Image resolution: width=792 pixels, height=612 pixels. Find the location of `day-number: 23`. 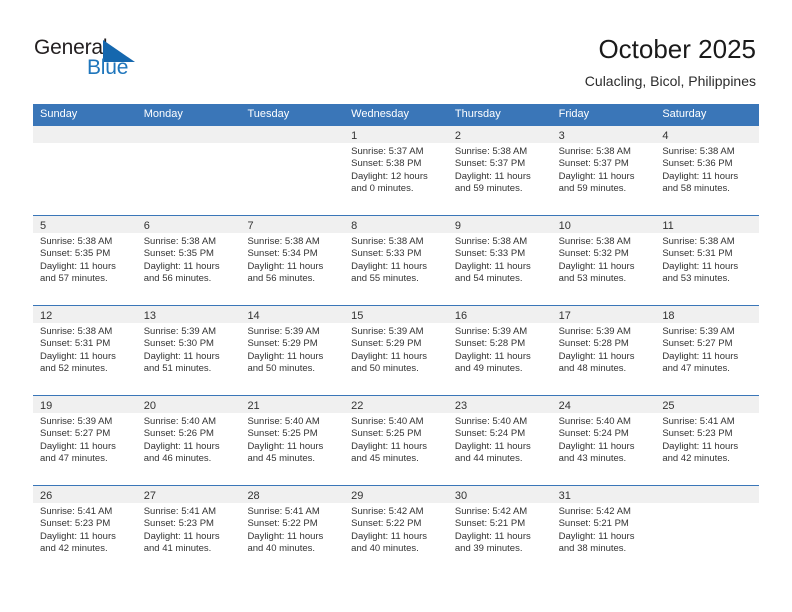

day-number: 23 is located at coordinates (461, 406).